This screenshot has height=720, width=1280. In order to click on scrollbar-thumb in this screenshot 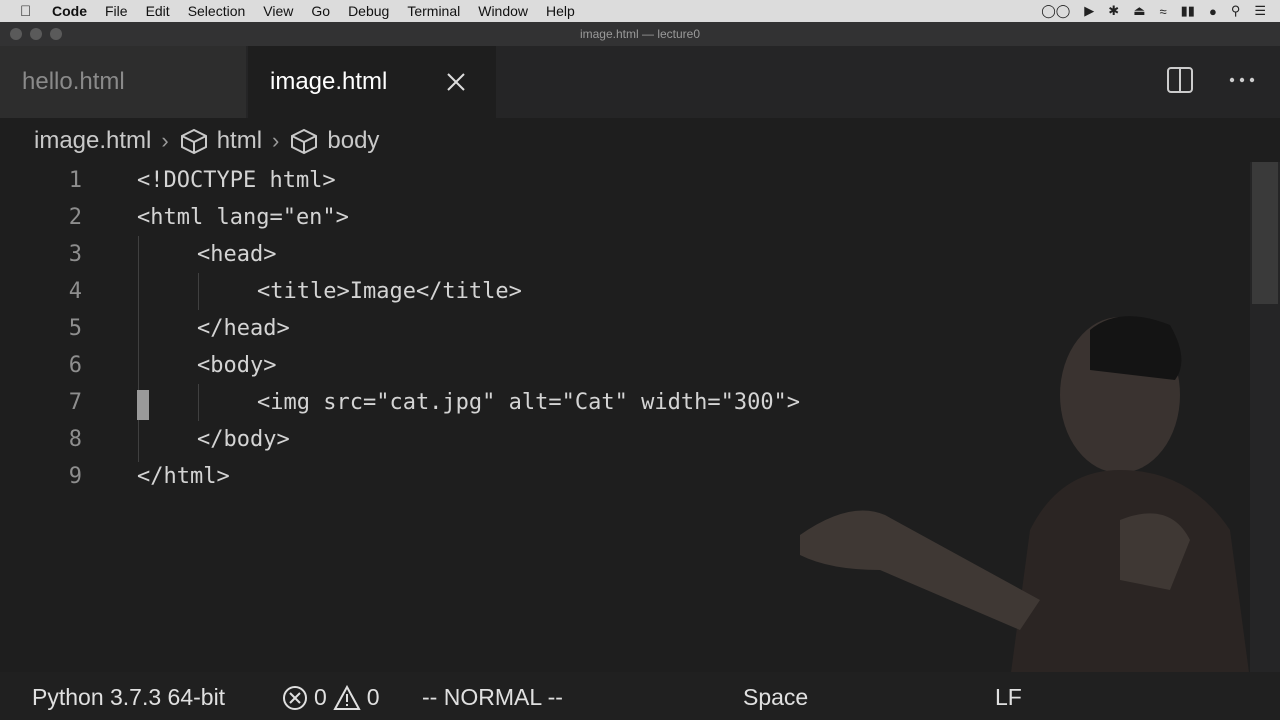, I will do `click(1265, 233)`.